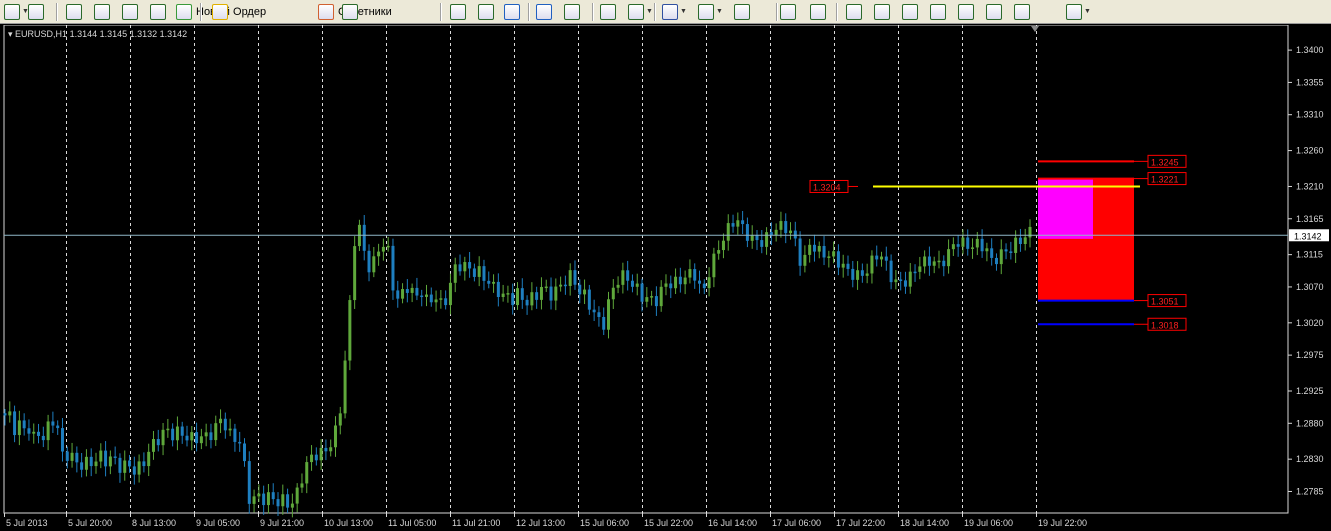 This screenshot has width=1331, height=531. What do you see at coordinates (486, 11) in the screenshot?
I see `line-chart-icon-button` at bounding box center [486, 11].